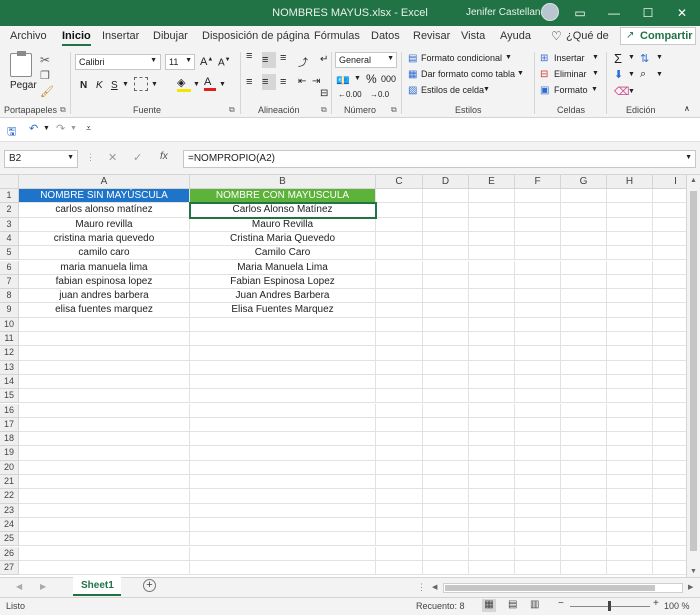 The image size is (700, 615). I want to click on save-icon: 🖫, so click(11, 132).